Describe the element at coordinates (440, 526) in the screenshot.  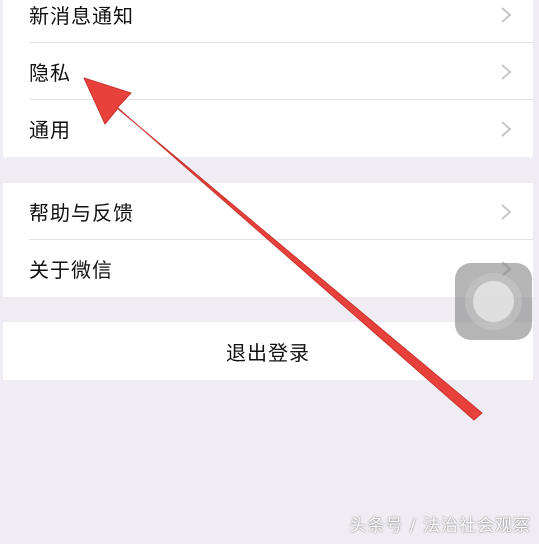
I see `watermark: 头条号 / 法治社会观察` at that location.